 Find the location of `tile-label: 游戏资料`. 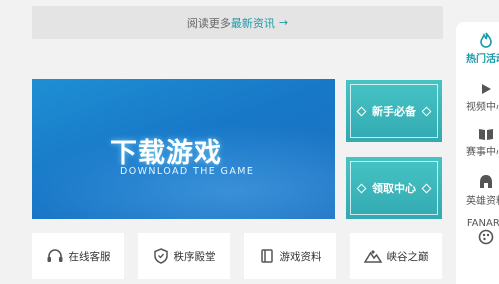

tile-label: 游戏资料 is located at coordinates (300, 256).